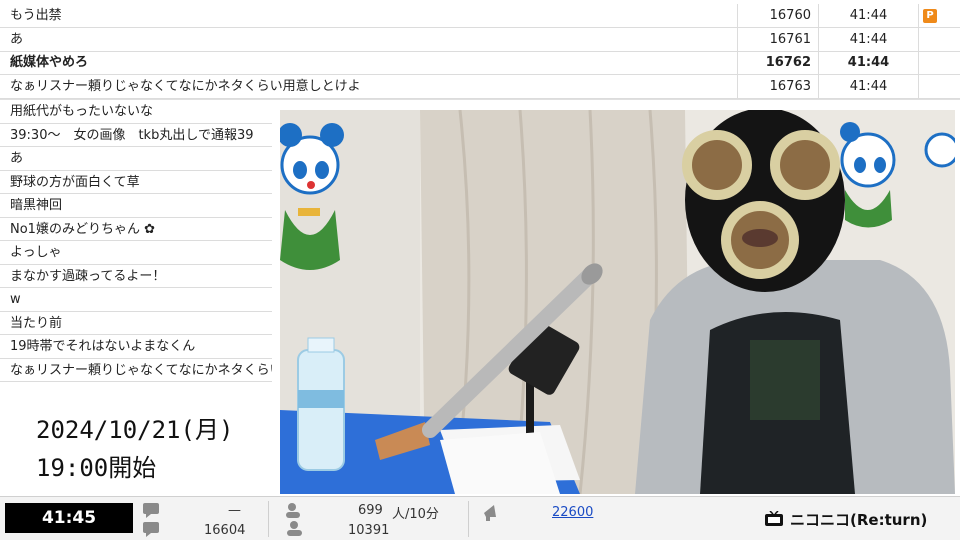  Describe the element at coordinates (96, 468) in the screenshot. I see `broadcast-start-time: 19:00開始` at that location.